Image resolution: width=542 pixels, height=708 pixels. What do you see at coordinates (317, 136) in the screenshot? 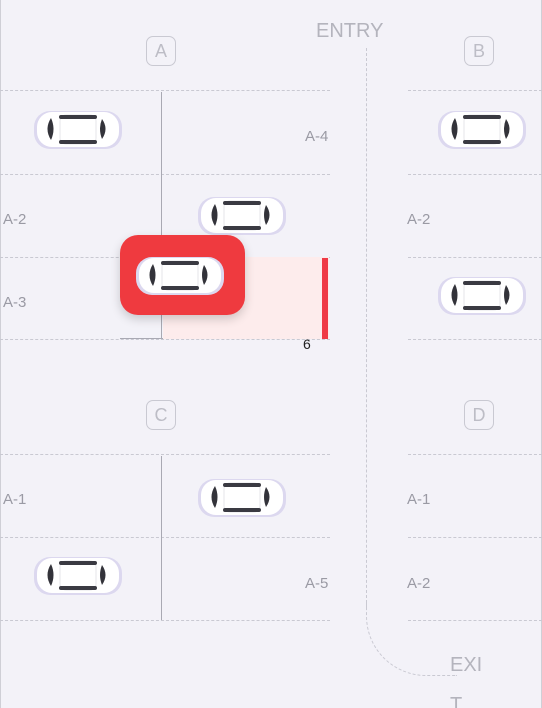
I see `spot-label-a4: A-4` at bounding box center [317, 136].